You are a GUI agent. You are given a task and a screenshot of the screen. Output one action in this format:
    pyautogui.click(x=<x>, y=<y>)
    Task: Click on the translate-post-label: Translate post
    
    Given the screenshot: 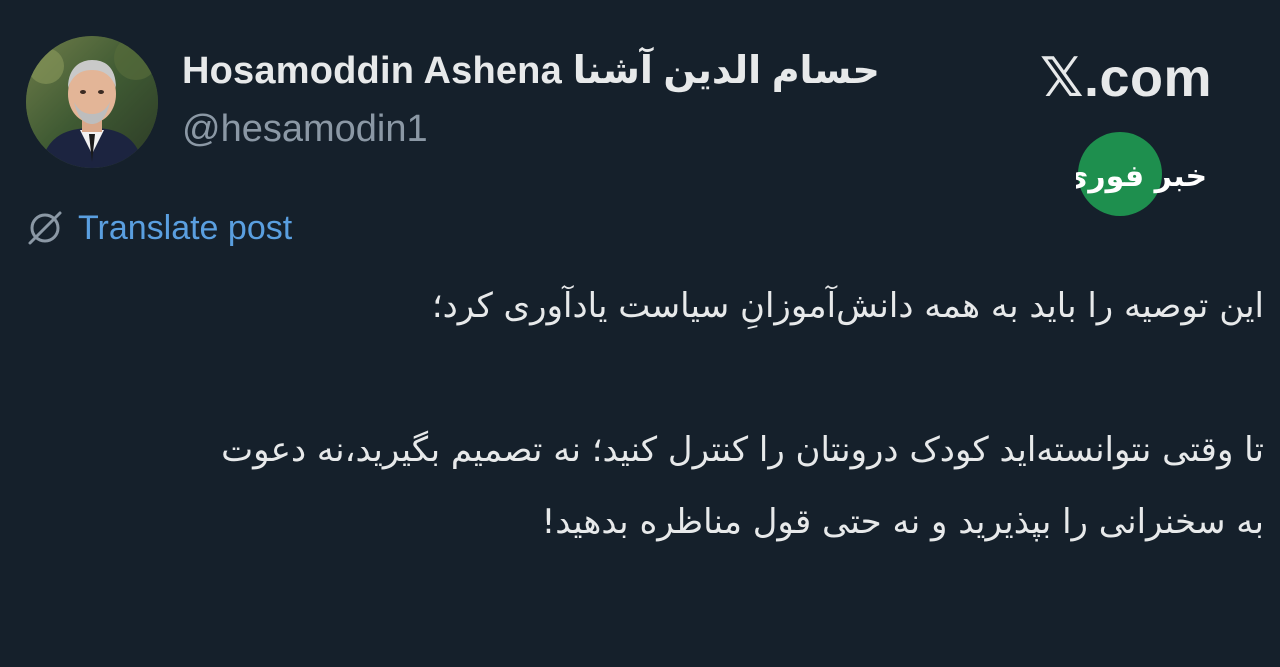 What is the action you would take?
    pyautogui.click(x=185, y=227)
    